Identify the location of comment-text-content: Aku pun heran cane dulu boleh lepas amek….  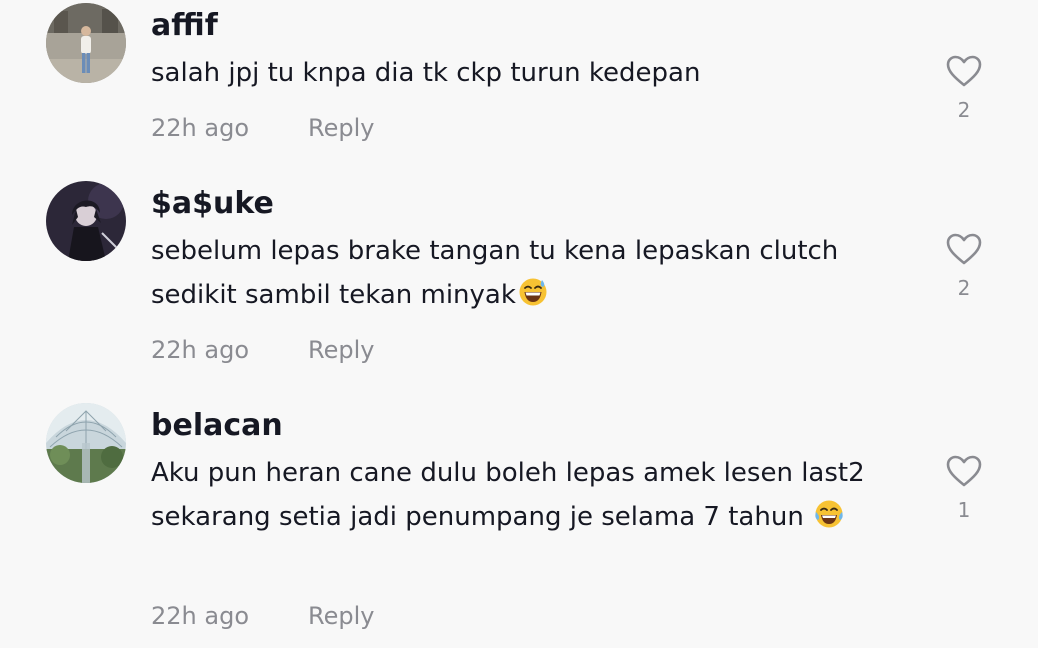
(508, 495).